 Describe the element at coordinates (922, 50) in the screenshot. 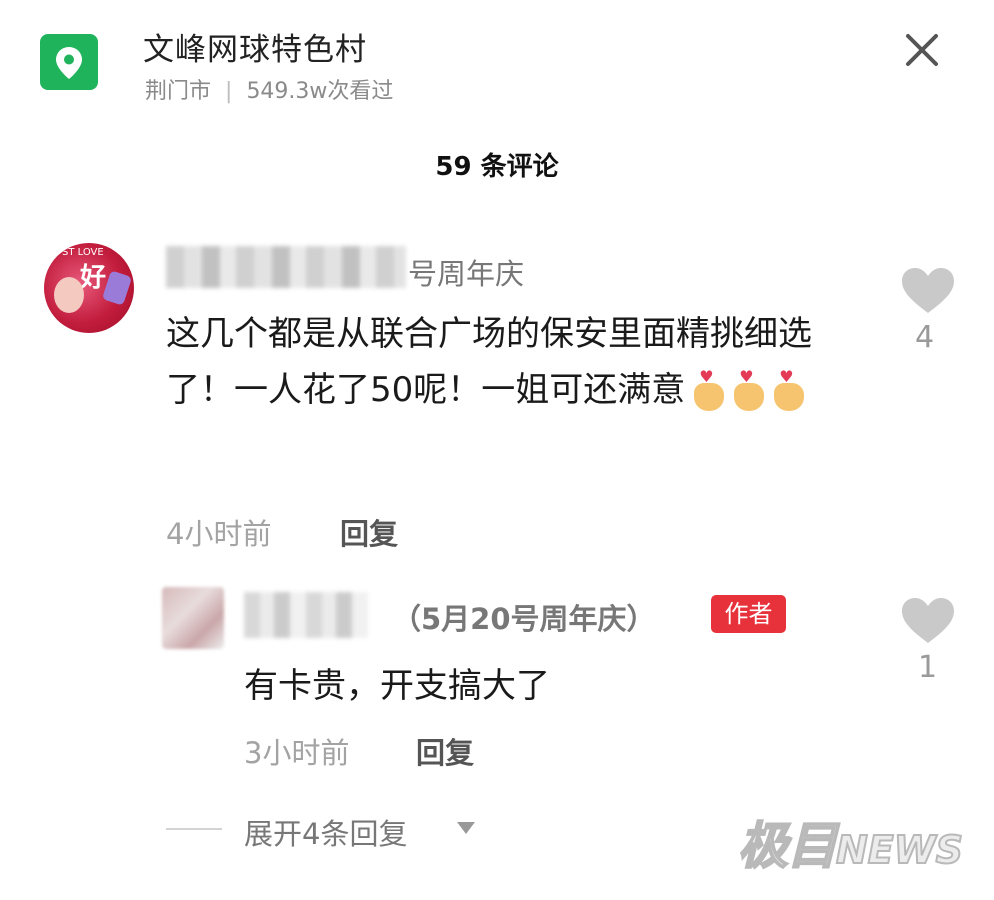

I see `close-icon` at that location.